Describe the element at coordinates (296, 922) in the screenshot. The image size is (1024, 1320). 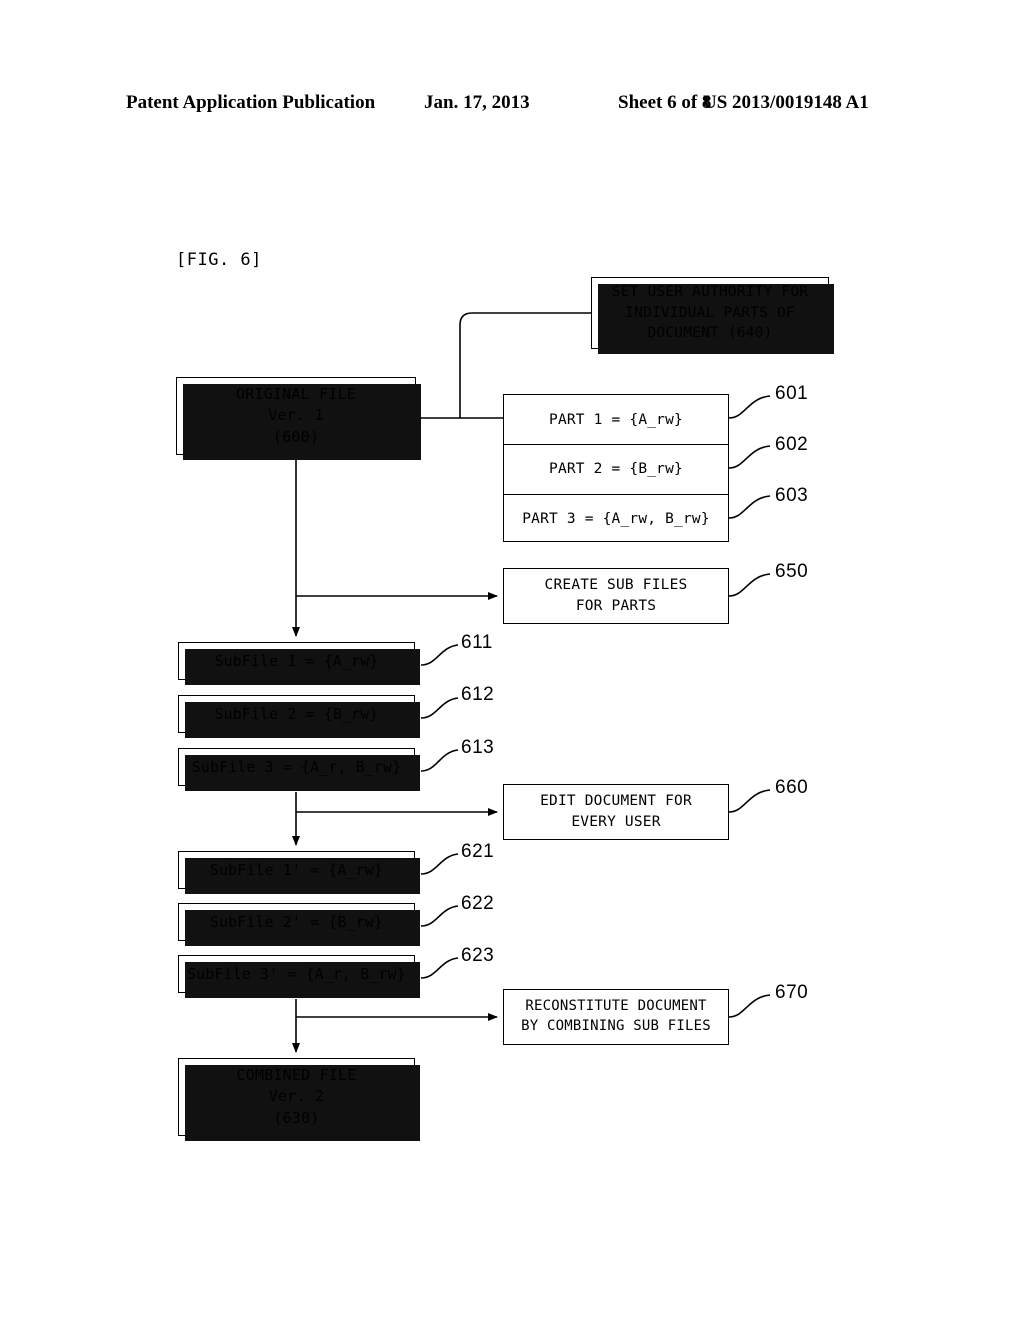
I see `subfile-2-prime-label: SubFile 2' = {B_rw}` at that location.